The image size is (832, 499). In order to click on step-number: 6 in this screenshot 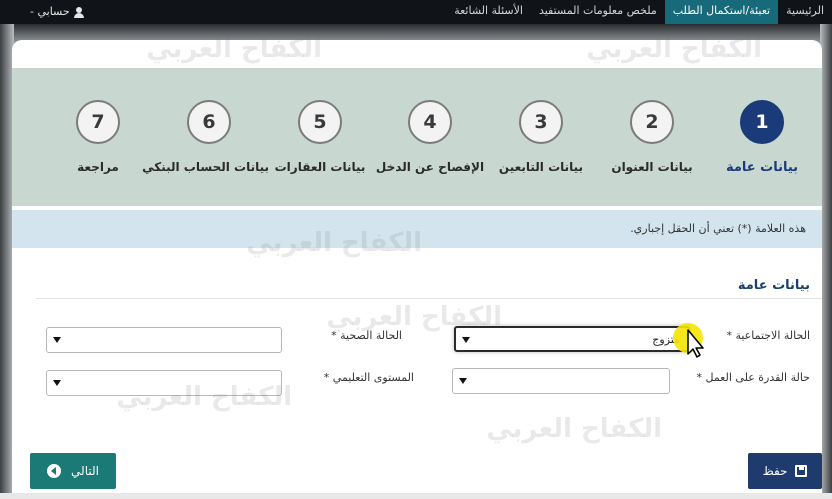, I will do `click(209, 122)`.